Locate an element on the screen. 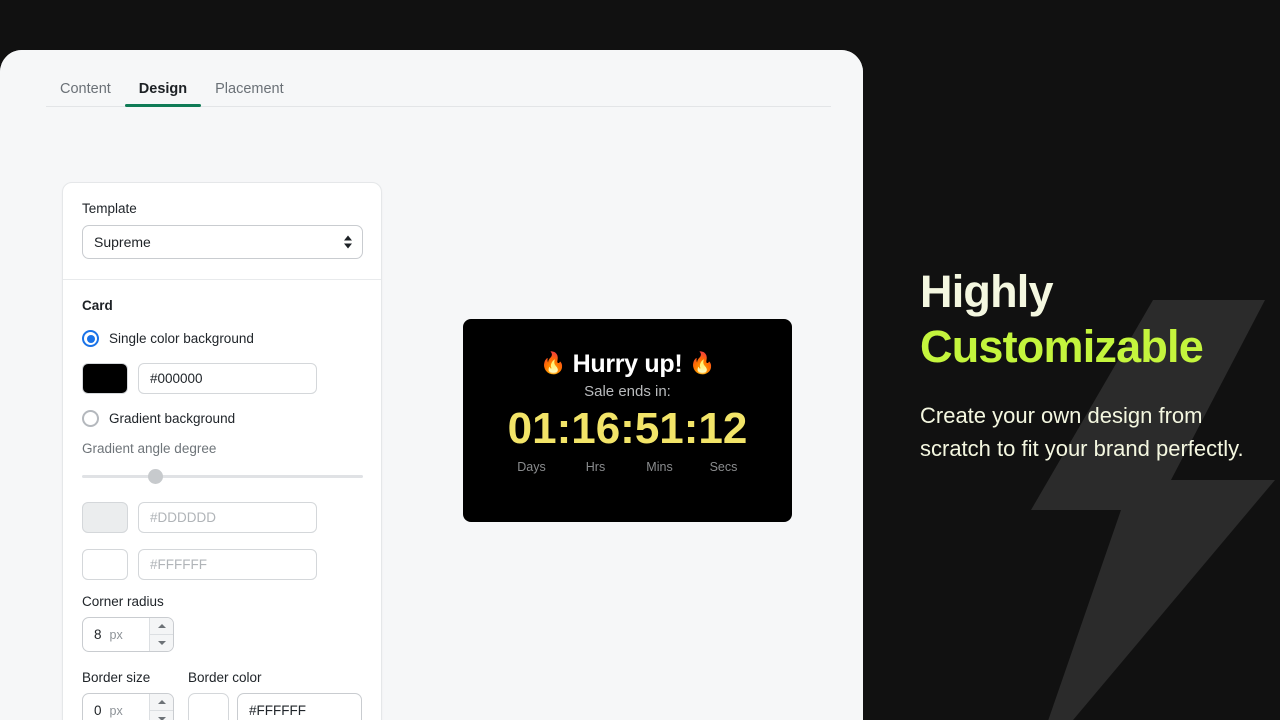 The height and width of the screenshot is (720, 1280). gradient-color-1-swatch is located at coordinates (105, 517).